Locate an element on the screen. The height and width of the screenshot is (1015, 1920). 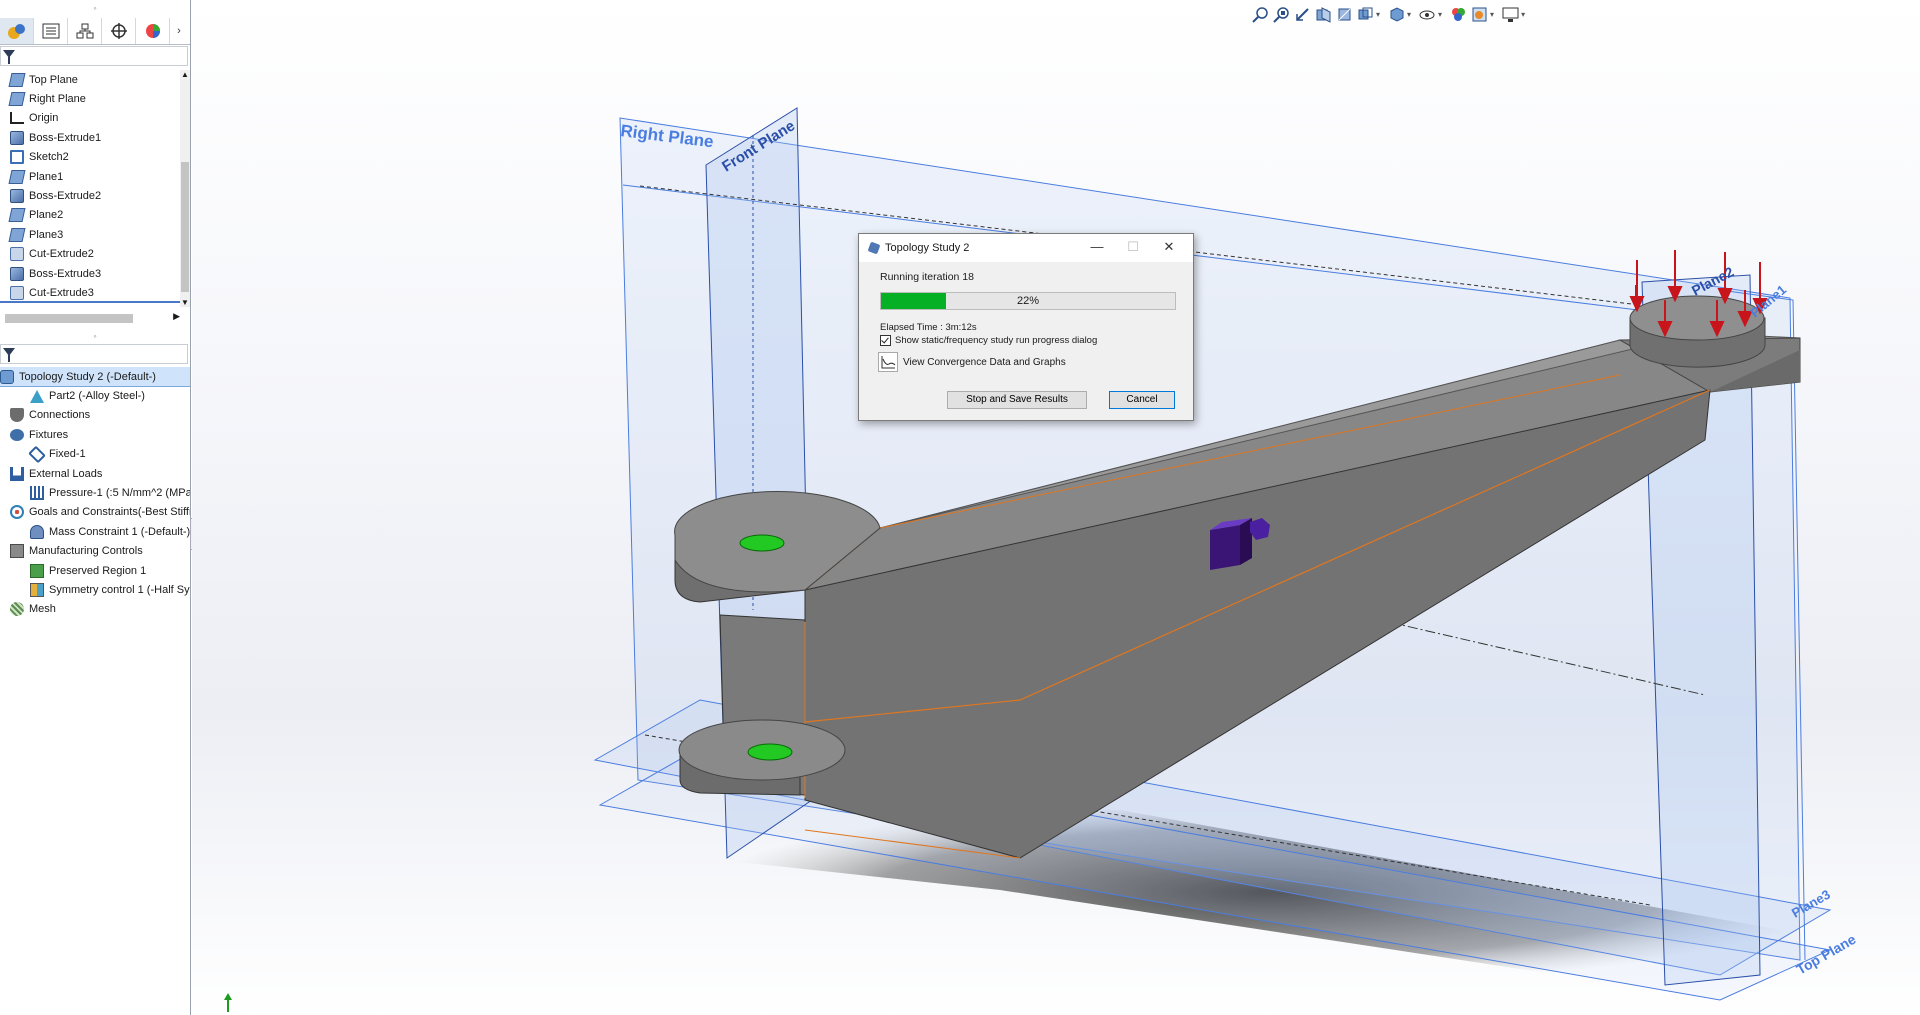
study-tree-item: Part2 (-Alloy Steel-) is located at coordinates (95, 395).